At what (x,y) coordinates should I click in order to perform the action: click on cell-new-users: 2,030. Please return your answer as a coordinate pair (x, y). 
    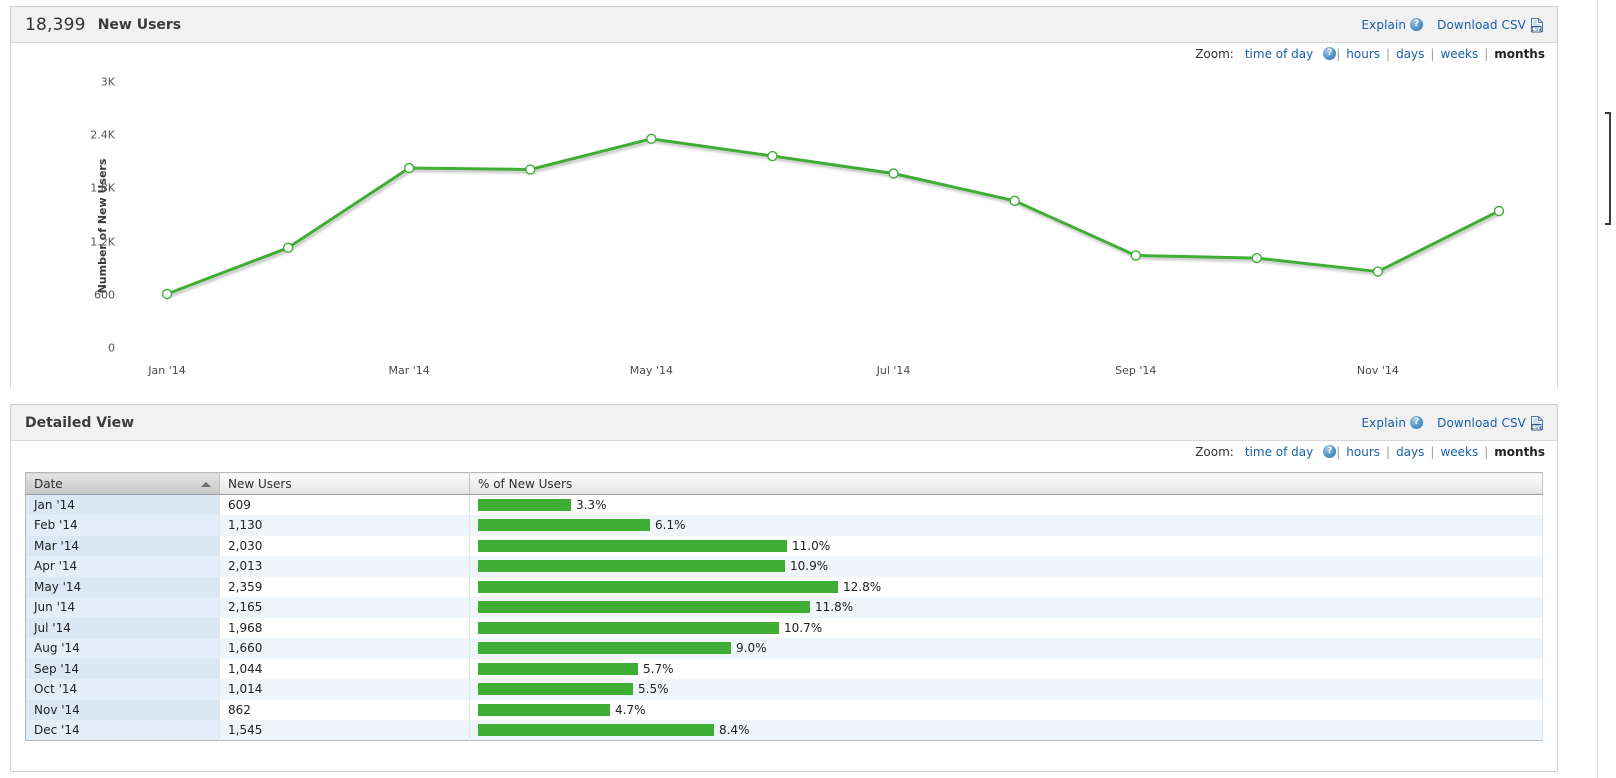
    Looking at the image, I should click on (344, 545).